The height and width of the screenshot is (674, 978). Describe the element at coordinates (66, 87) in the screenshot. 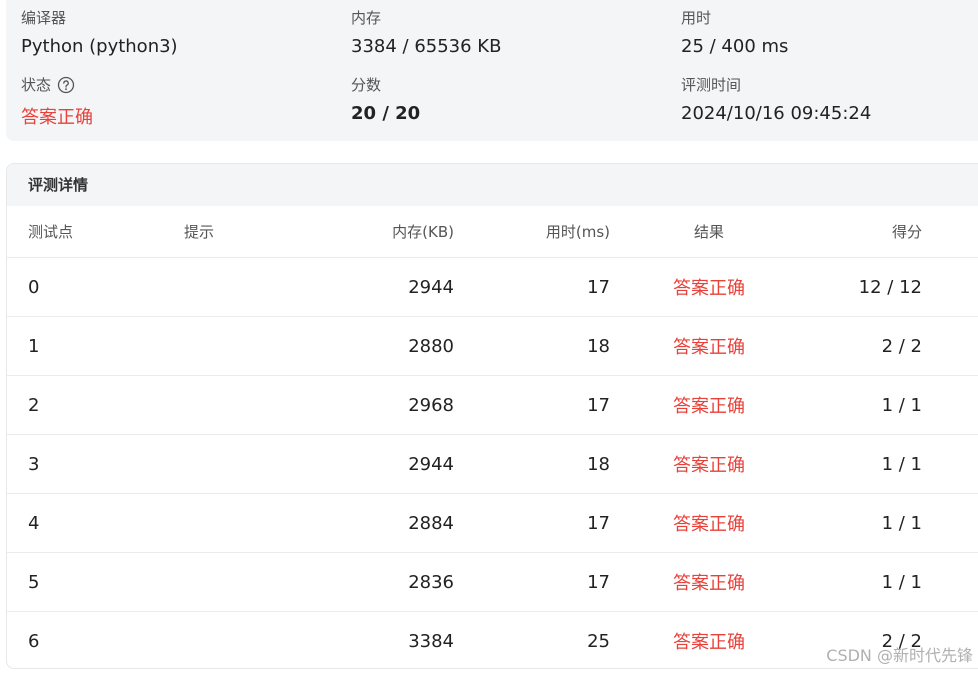

I see `question-circle-icon` at that location.